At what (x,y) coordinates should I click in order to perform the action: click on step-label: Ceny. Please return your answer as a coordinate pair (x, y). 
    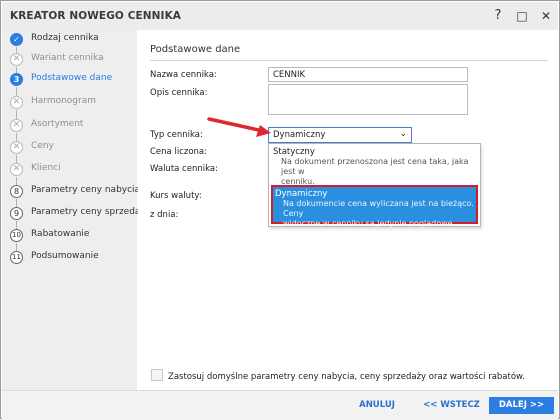
    Looking at the image, I should click on (42, 146).